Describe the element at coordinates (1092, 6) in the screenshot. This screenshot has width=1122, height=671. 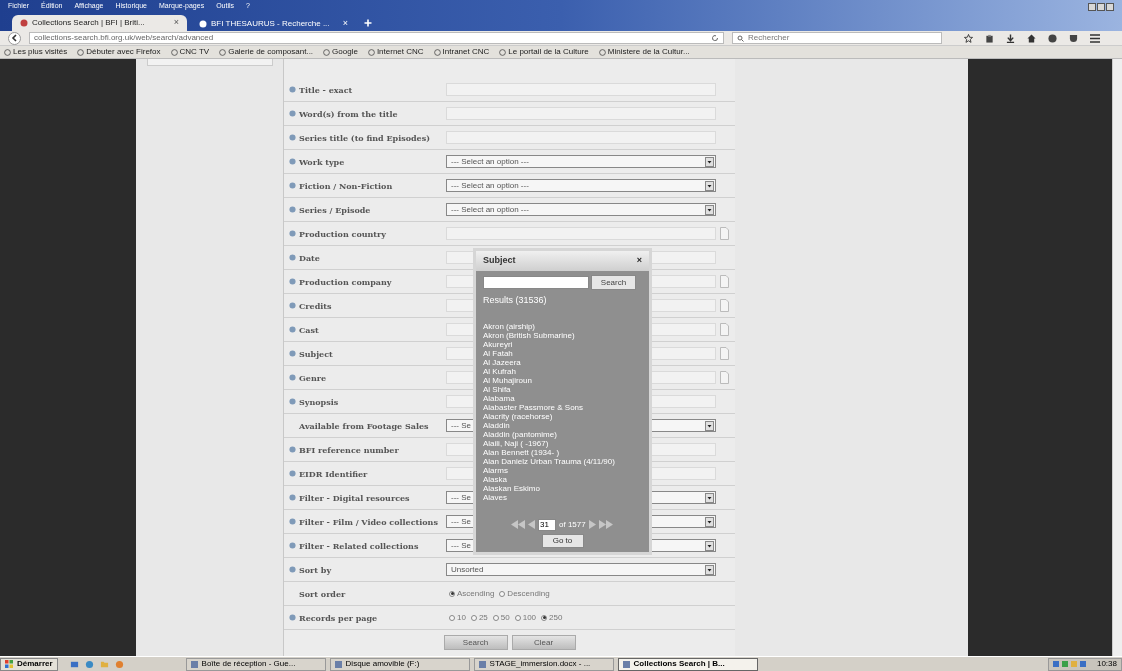
I see `minimize-button` at that location.